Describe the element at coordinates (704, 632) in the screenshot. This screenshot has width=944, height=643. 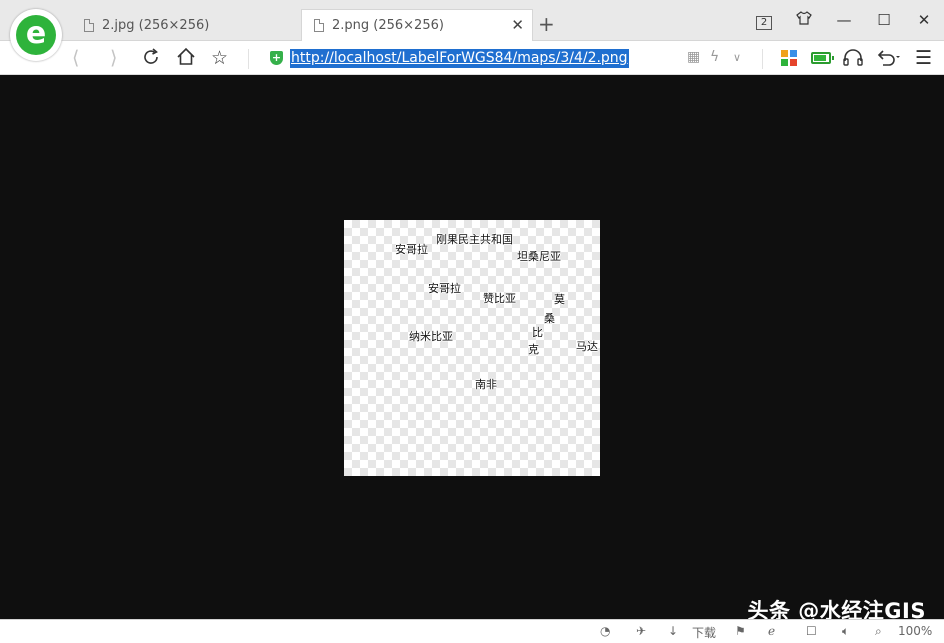
I see `download-label: 下载` at that location.